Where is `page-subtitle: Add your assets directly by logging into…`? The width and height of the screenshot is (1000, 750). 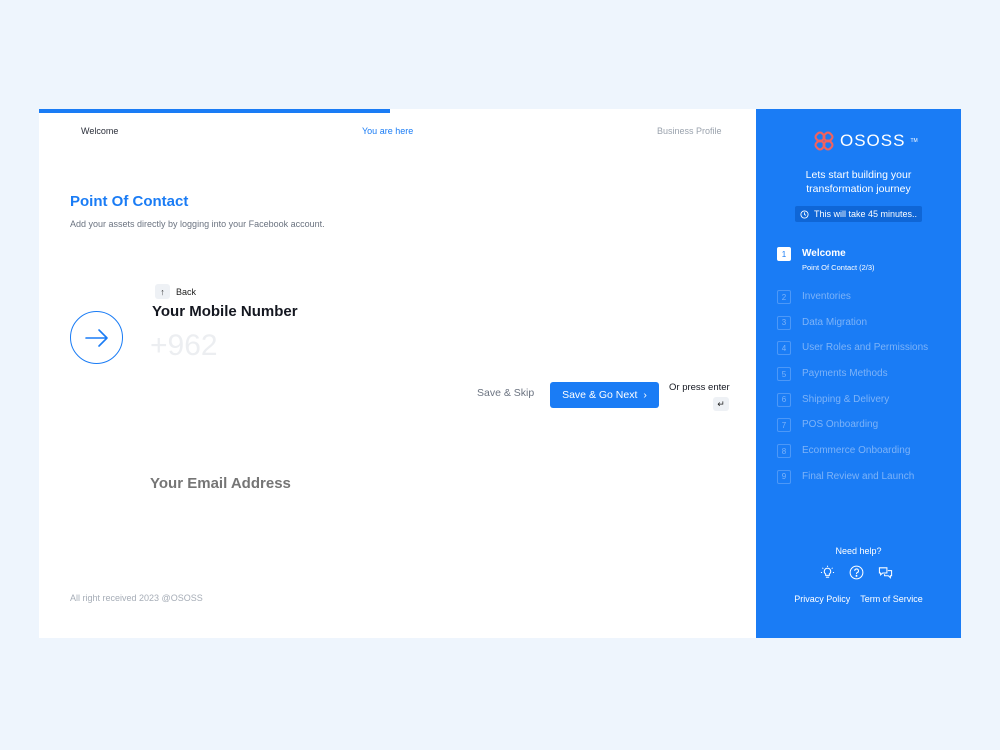 page-subtitle: Add your assets directly by logging into… is located at coordinates (197, 224).